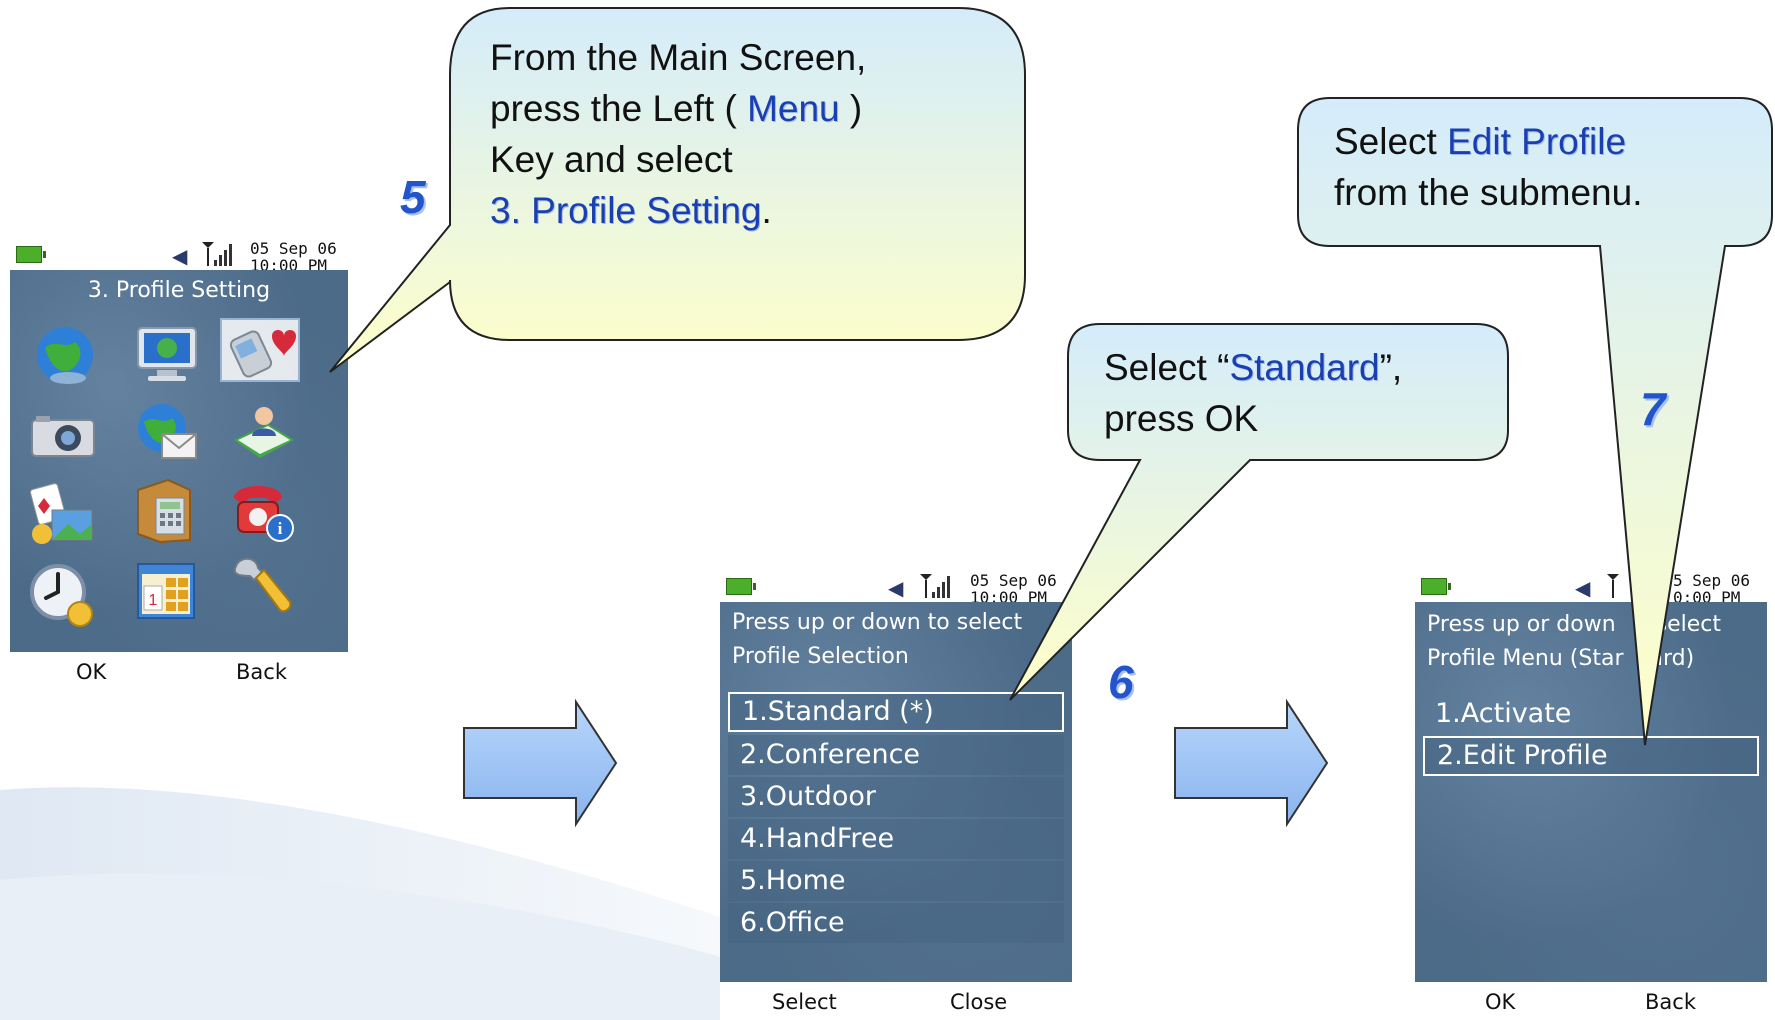  I want to click on callout-7-line-1: Select Edit Profile, so click(1488, 141).